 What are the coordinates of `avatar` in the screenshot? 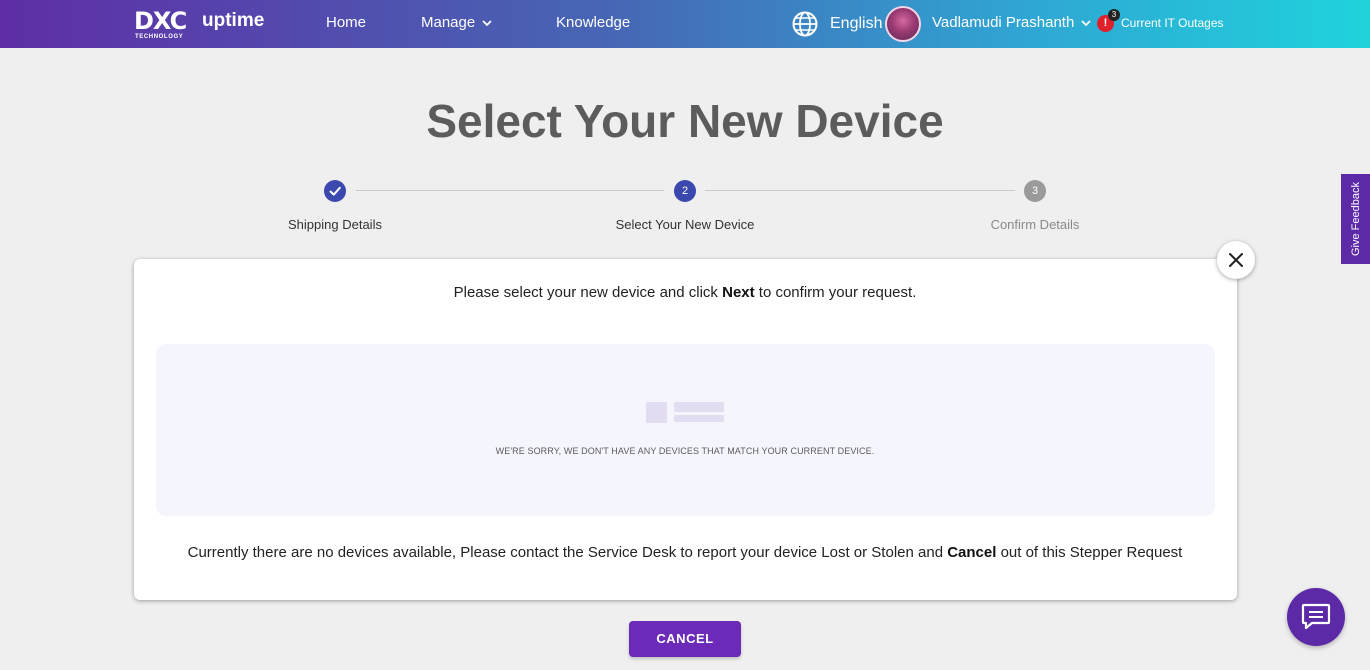 It's located at (903, 24).